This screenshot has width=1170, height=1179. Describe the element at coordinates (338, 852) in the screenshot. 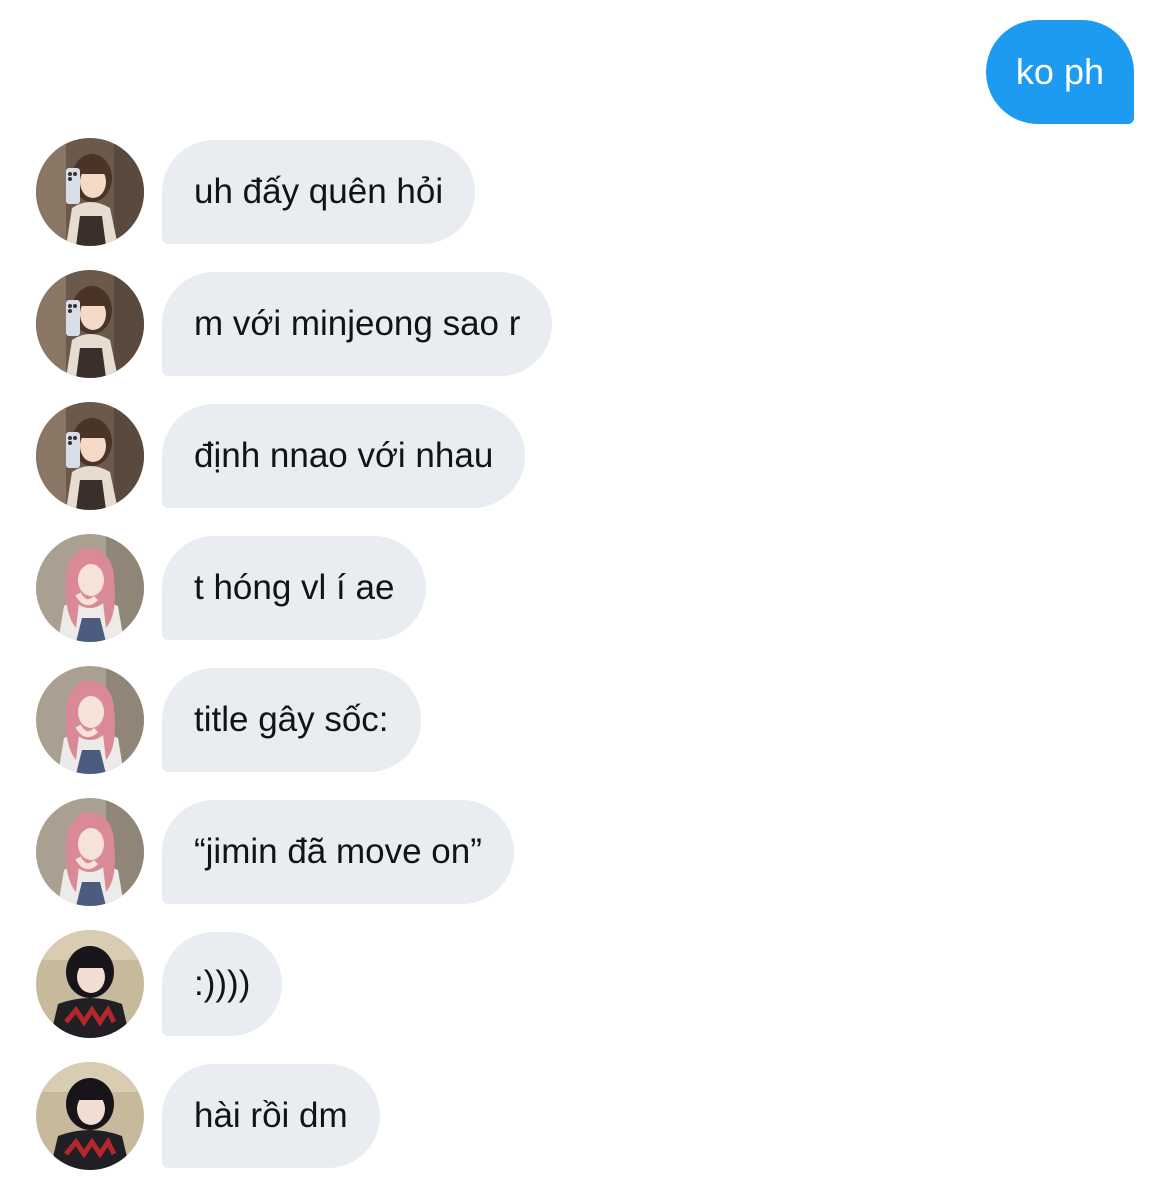

I see `received-message-bubble: “jimin đã move on”` at that location.